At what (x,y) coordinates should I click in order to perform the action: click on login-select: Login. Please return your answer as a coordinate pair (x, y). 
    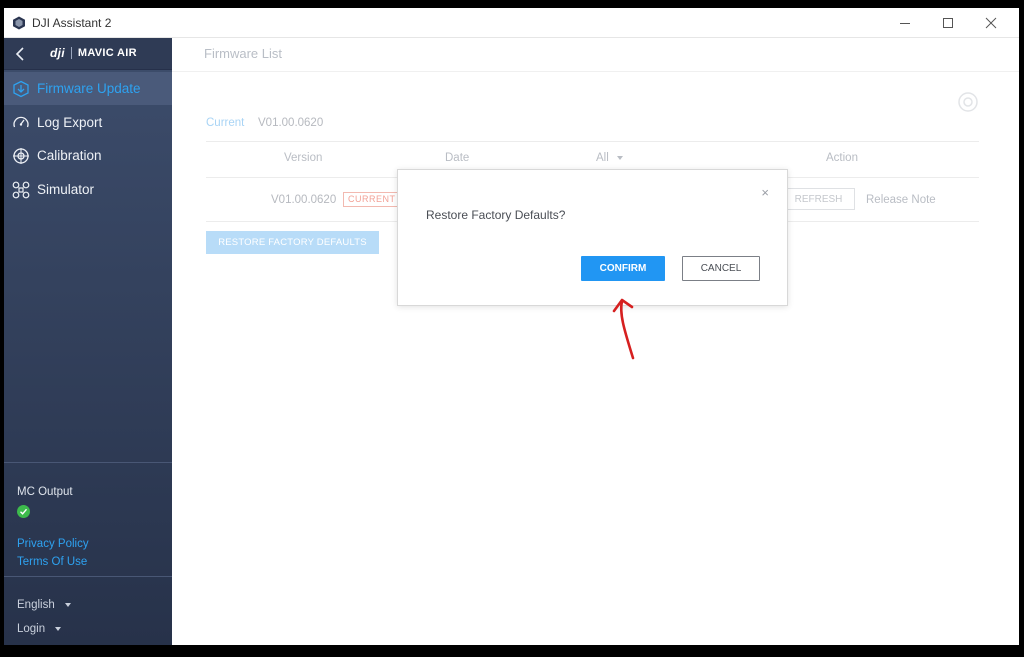
    Looking at the image, I should click on (39, 629).